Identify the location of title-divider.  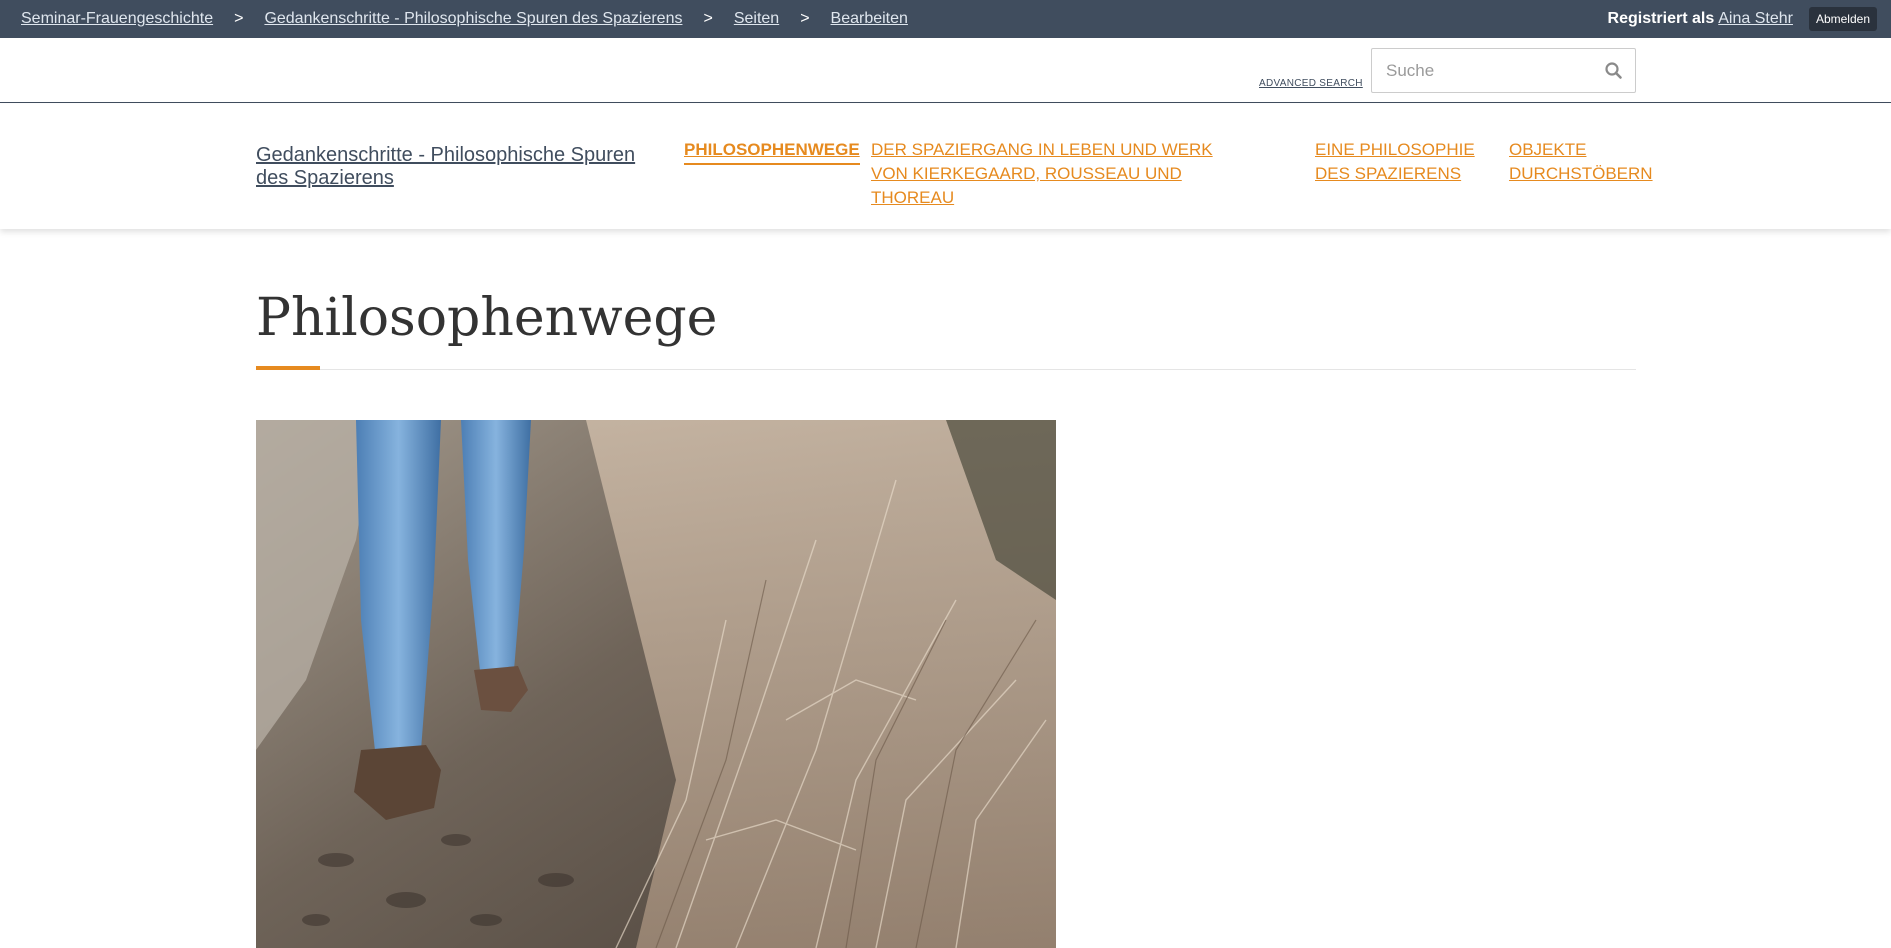
(946, 369).